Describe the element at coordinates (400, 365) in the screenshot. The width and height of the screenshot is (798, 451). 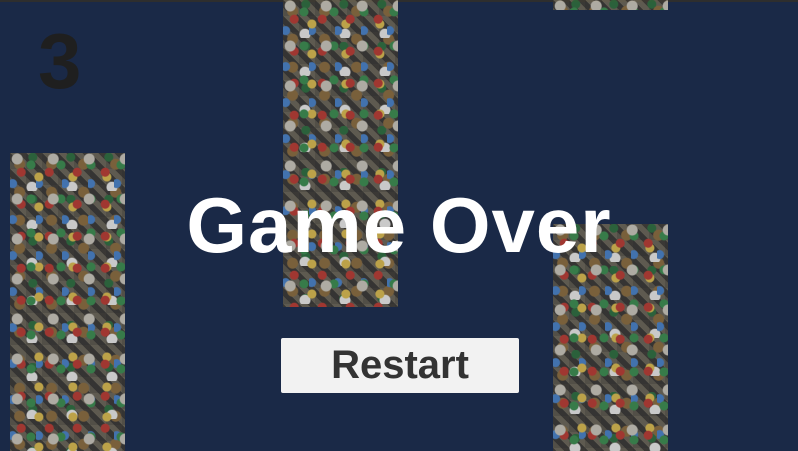
I see `restart-button: Restart` at that location.